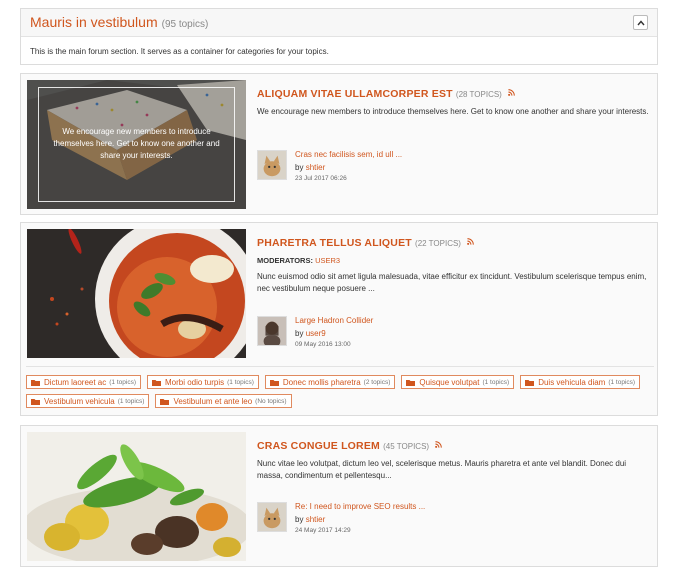 Image resolution: width=677 pixels, height=576 pixels. I want to click on category-title-text: ALIQUAM VITAE ULLAMCORPER EST, so click(355, 94).